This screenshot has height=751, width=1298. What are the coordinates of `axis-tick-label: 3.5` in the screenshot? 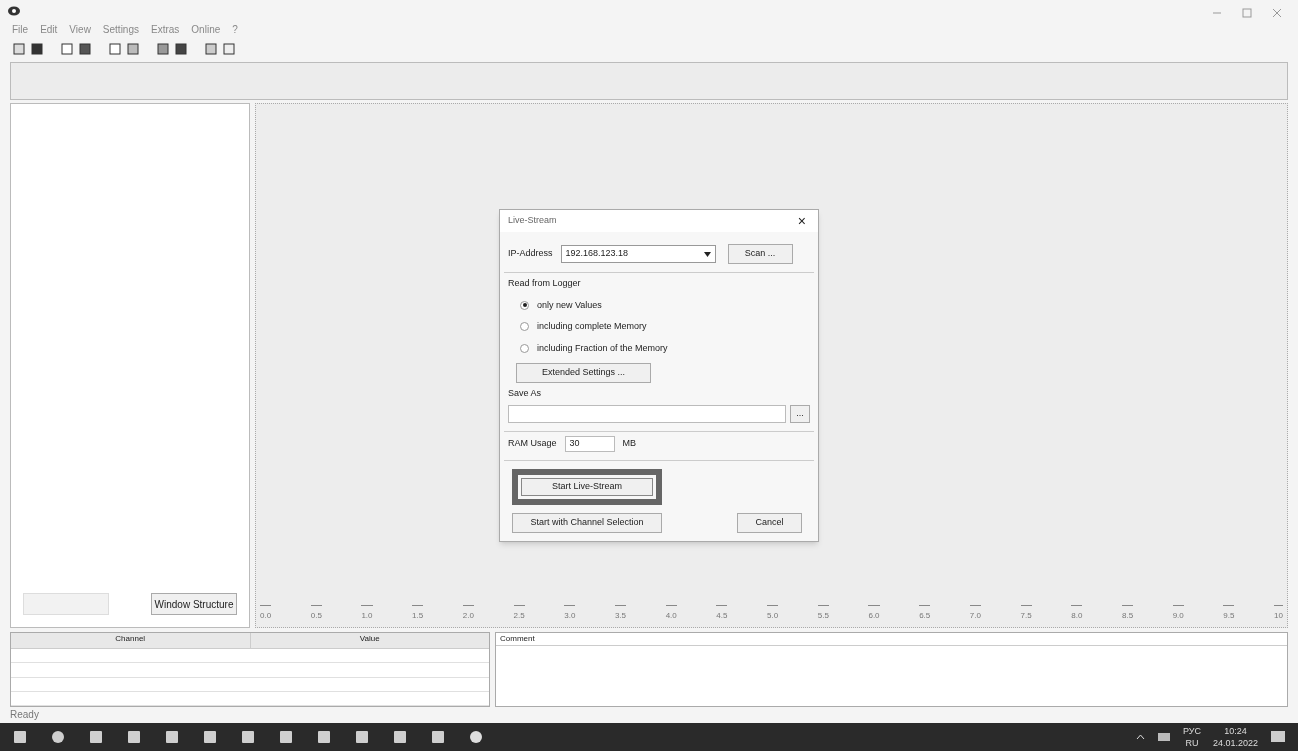 It's located at (620, 616).